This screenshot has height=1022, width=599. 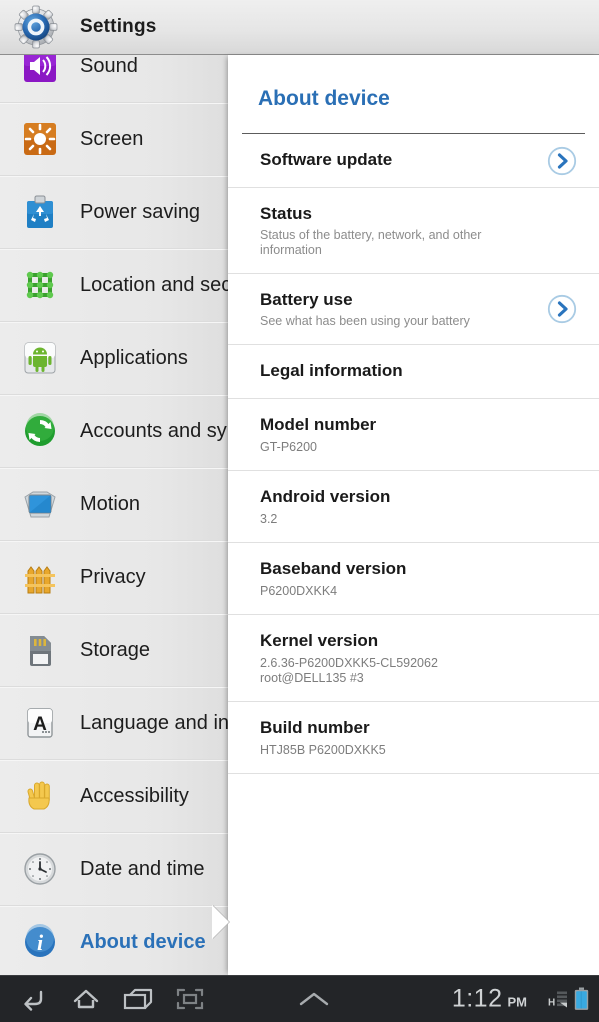 I want to click on sidebar-item-storage: Storage, so click(x=114, y=650).